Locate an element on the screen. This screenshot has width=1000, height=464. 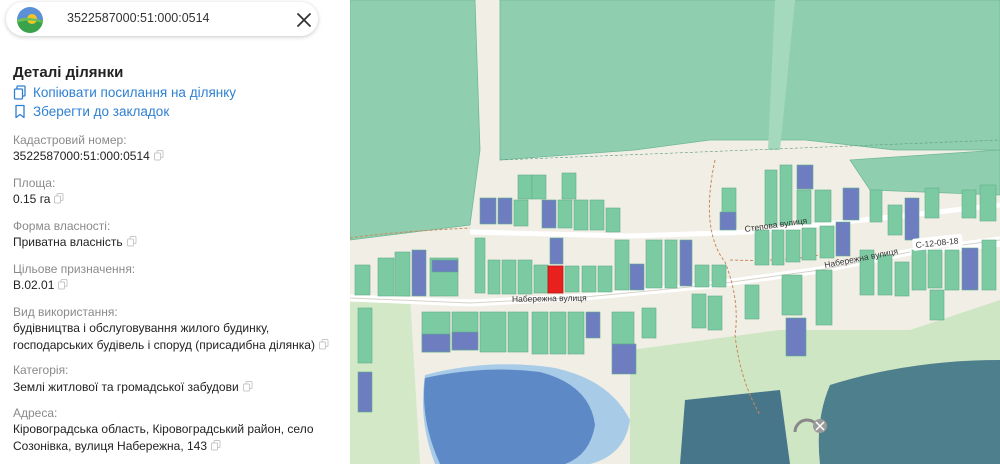
bookmark-button: Зберегти до закладок is located at coordinates (91, 111).